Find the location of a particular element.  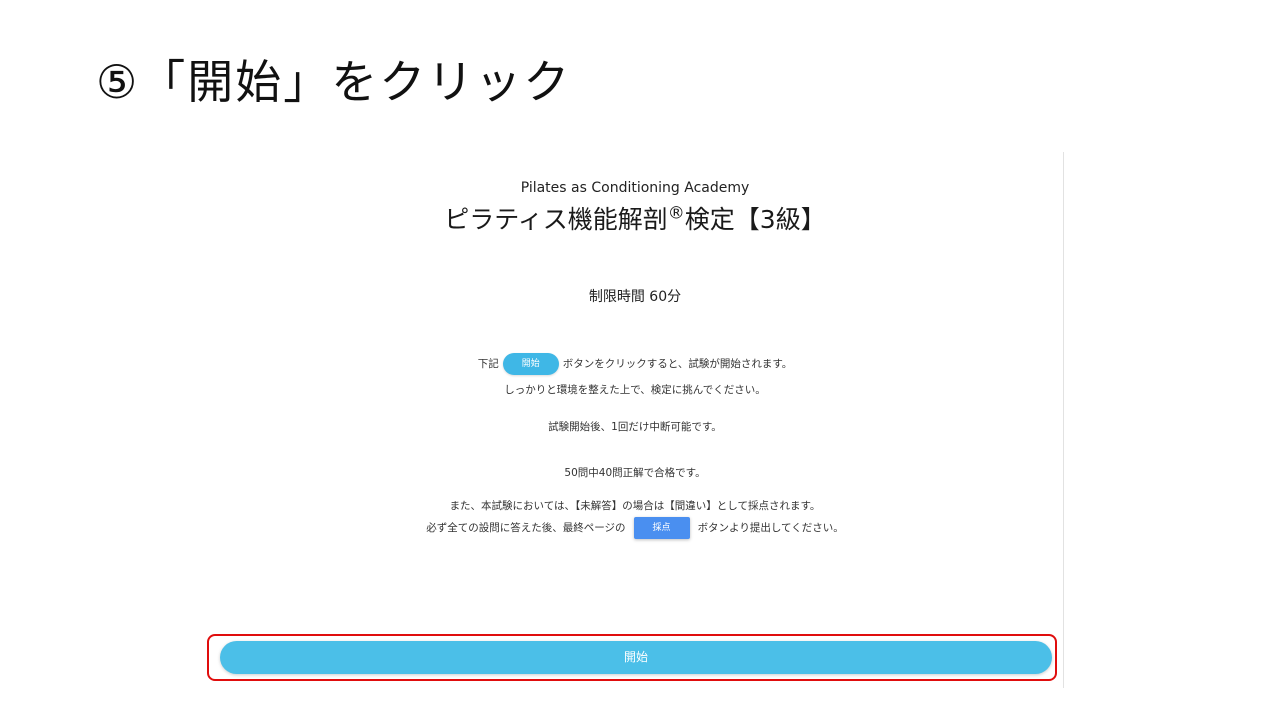

exam-title: ピラティス機能解剖®検定【3級】 is located at coordinates (635, 218).